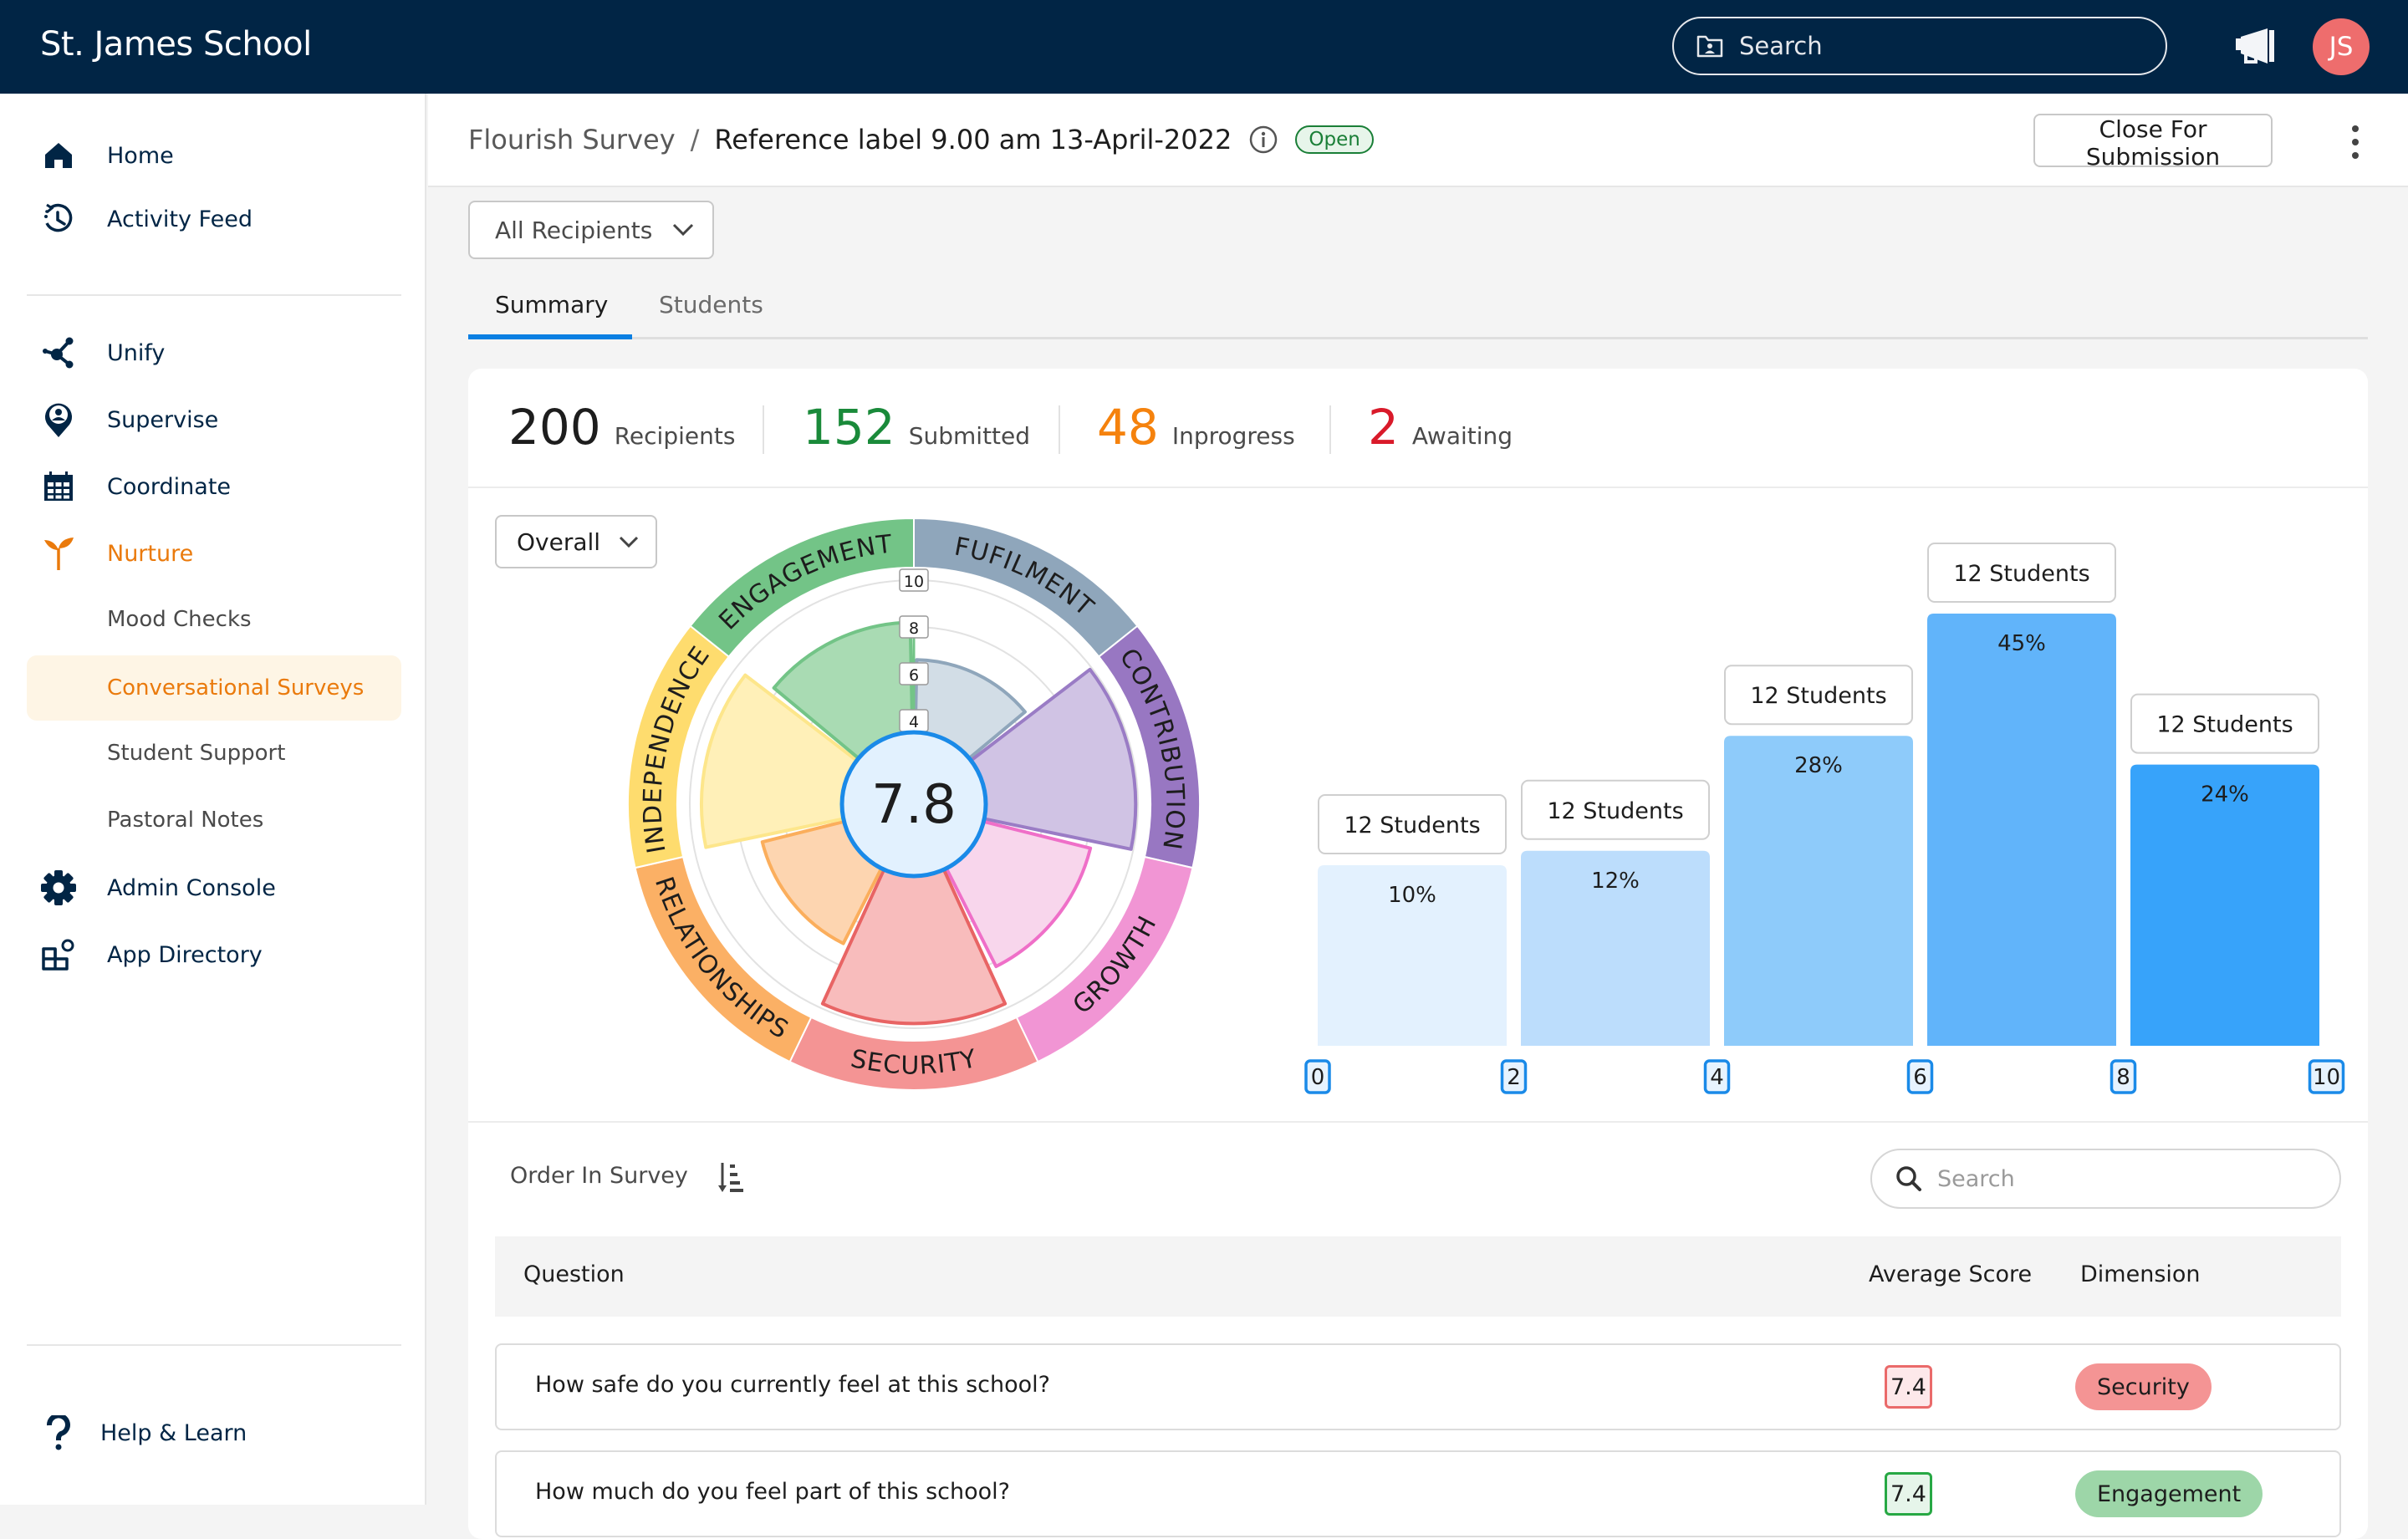 This screenshot has height=1539, width=2408. I want to click on sidebar-item-help-learn: Help & Learn, so click(214, 1433).